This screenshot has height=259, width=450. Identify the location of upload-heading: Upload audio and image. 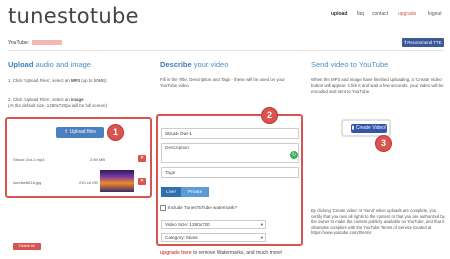
(49, 64).